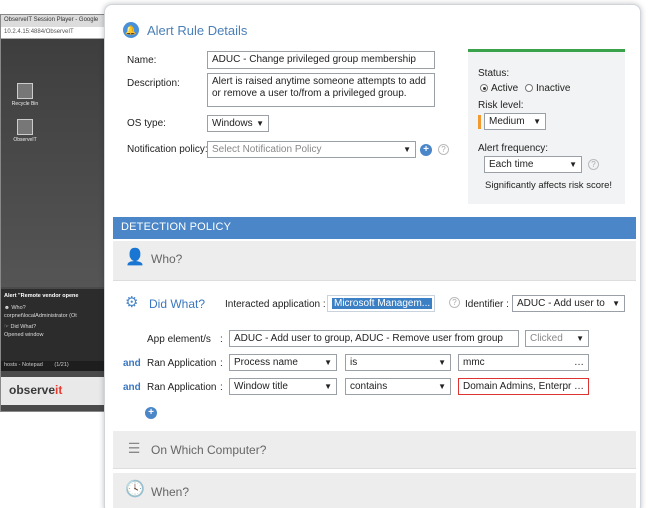  I want to click on recycle-bin-icon: Recycle Bin, so click(25, 95).